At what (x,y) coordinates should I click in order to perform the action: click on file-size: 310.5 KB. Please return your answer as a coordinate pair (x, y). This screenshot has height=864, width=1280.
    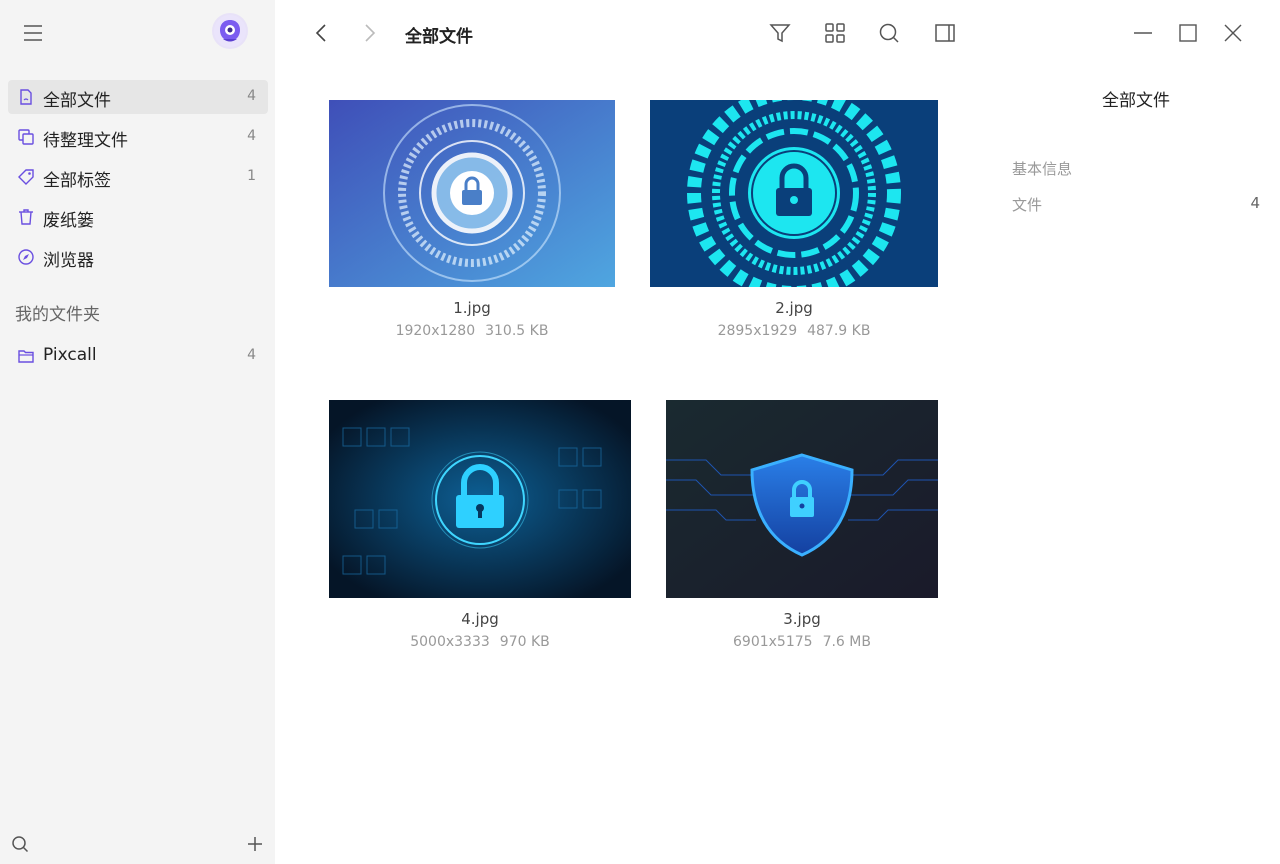
    Looking at the image, I should click on (517, 331).